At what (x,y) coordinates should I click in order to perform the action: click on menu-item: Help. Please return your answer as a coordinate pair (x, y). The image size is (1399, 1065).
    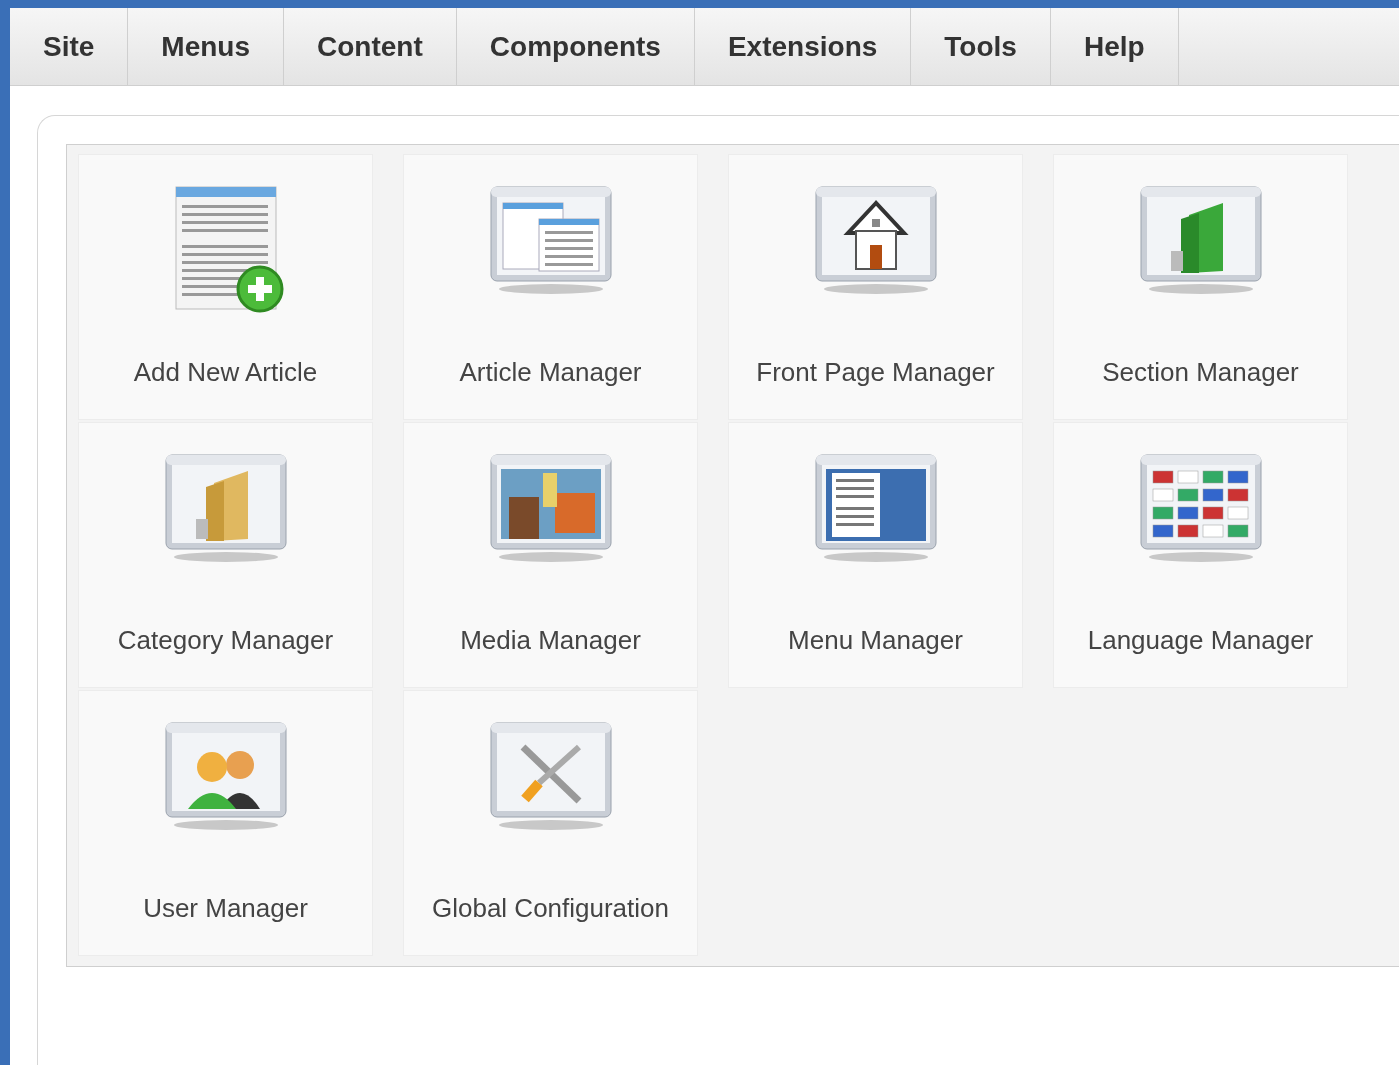
    Looking at the image, I should click on (1114, 46).